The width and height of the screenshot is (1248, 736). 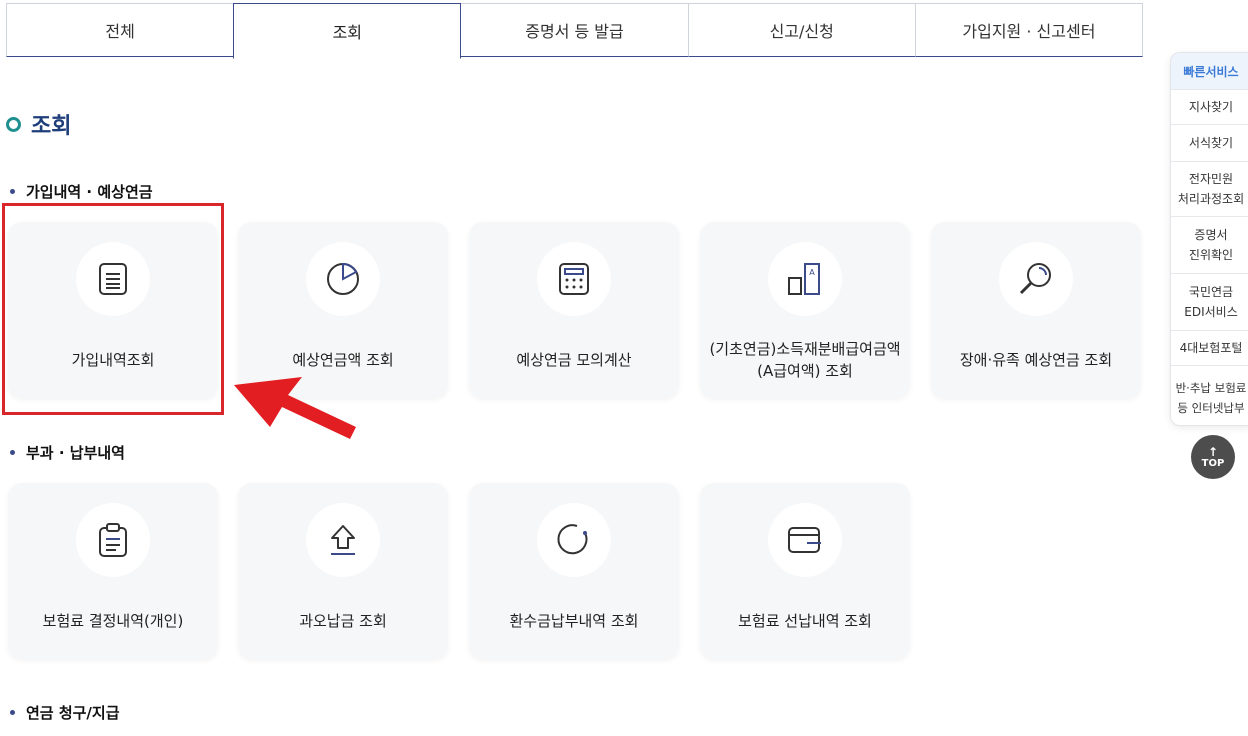 I want to click on page-title: 조회, so click(x=38, y=124).